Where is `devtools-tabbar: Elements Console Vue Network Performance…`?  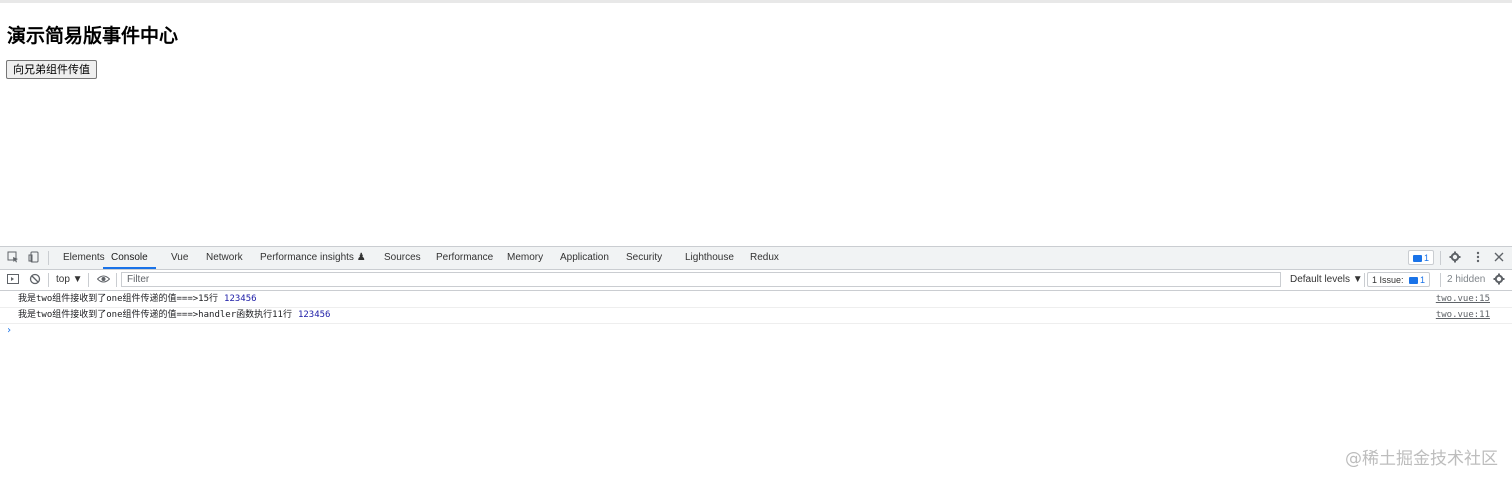
devtools-tabbar: Elements Console Vue Network Performance… is located at coordinates (756, 258).